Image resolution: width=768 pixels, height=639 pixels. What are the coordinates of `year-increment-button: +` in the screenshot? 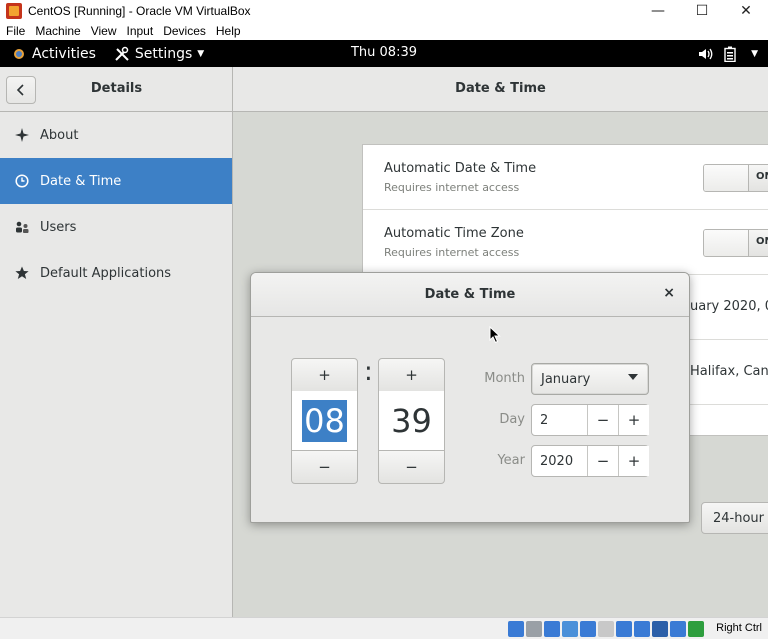 It's located at (633, 461).